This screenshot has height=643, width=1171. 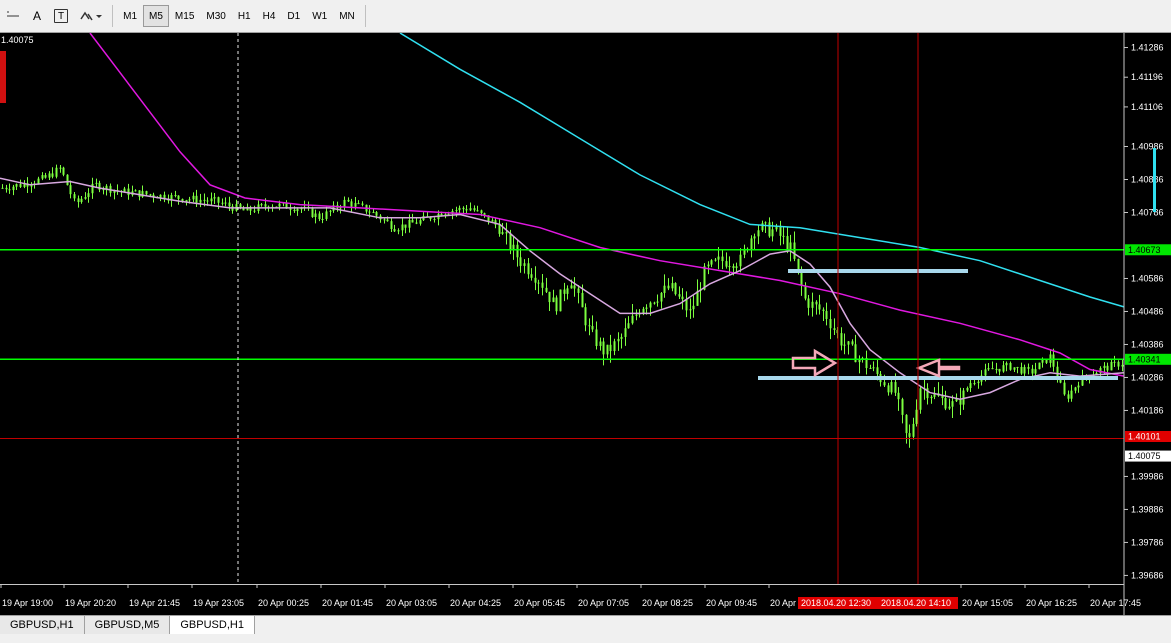 What do you see at coordinates (37, 16) in the screenshot?
I see `text-tool: A` at bounding box center [37, 16].